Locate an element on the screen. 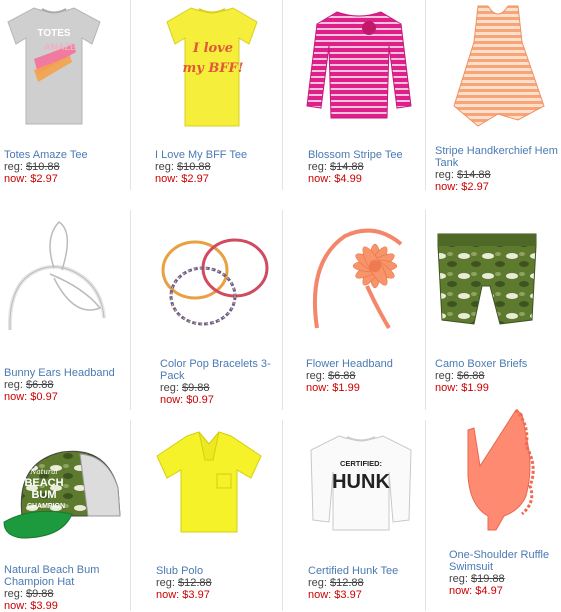  product-name-link: Bunny Ears Headband is located at coordinates (59, 373).